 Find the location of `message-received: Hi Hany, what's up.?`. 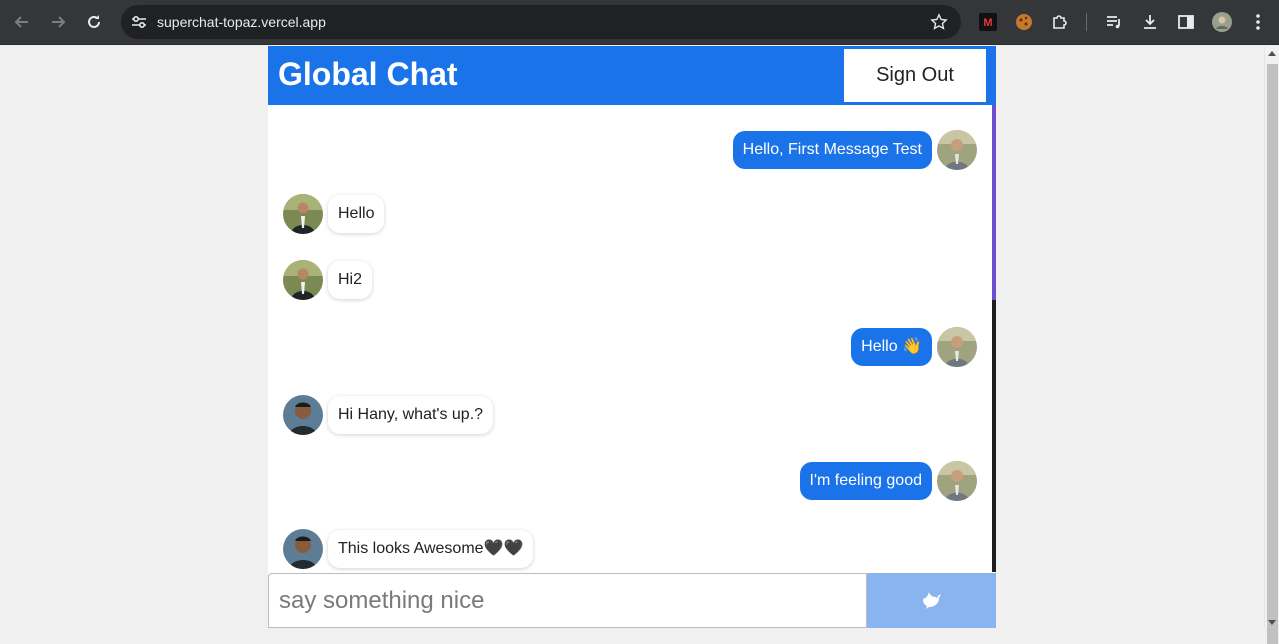

message-received: Hi Hany, what's up.? is located at coordinates (388, 415).